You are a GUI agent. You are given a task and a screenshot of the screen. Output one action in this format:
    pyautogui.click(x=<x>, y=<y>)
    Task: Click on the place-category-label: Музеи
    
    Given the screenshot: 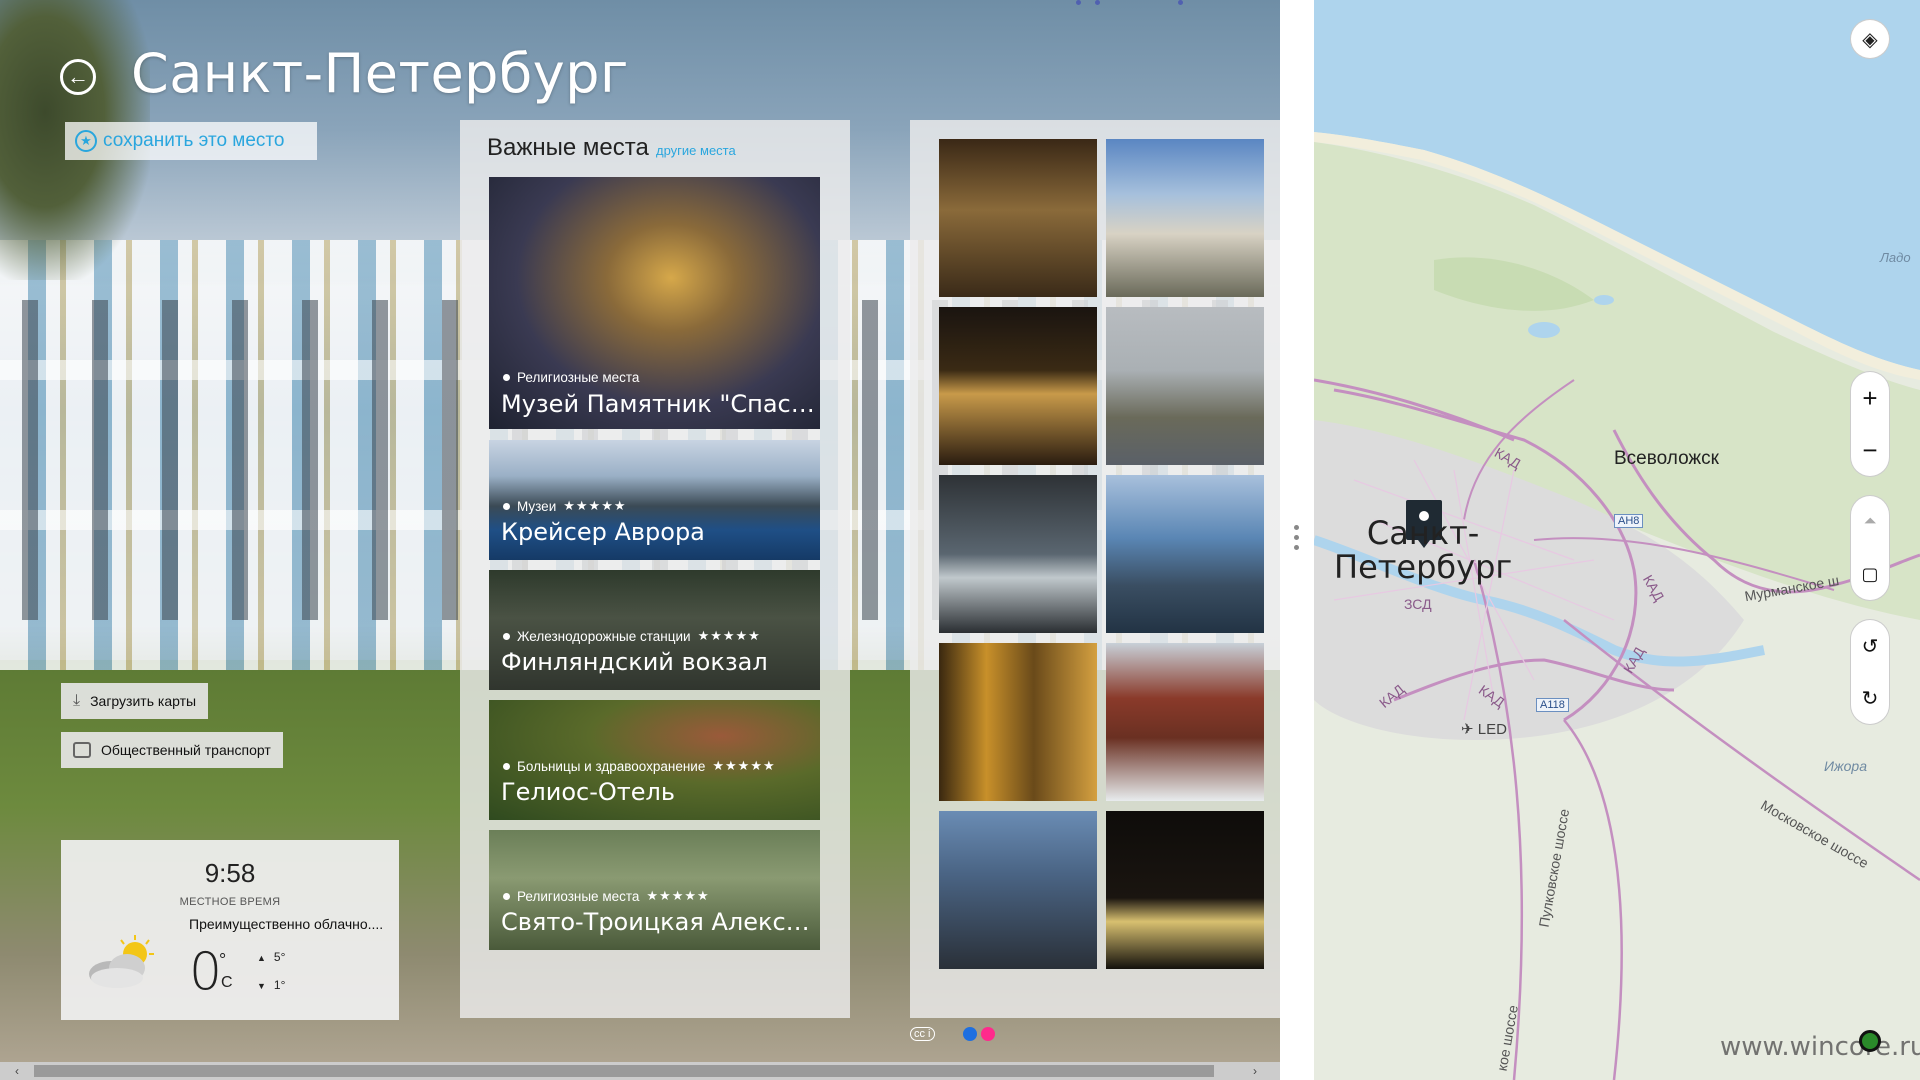 What is the action you would take?
    pyautogui.click(x=537, y=506)
    